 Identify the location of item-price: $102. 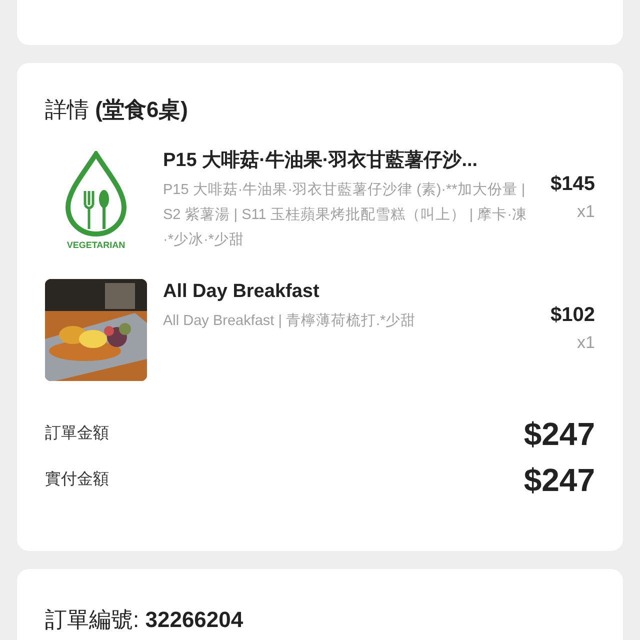
(572, 315).